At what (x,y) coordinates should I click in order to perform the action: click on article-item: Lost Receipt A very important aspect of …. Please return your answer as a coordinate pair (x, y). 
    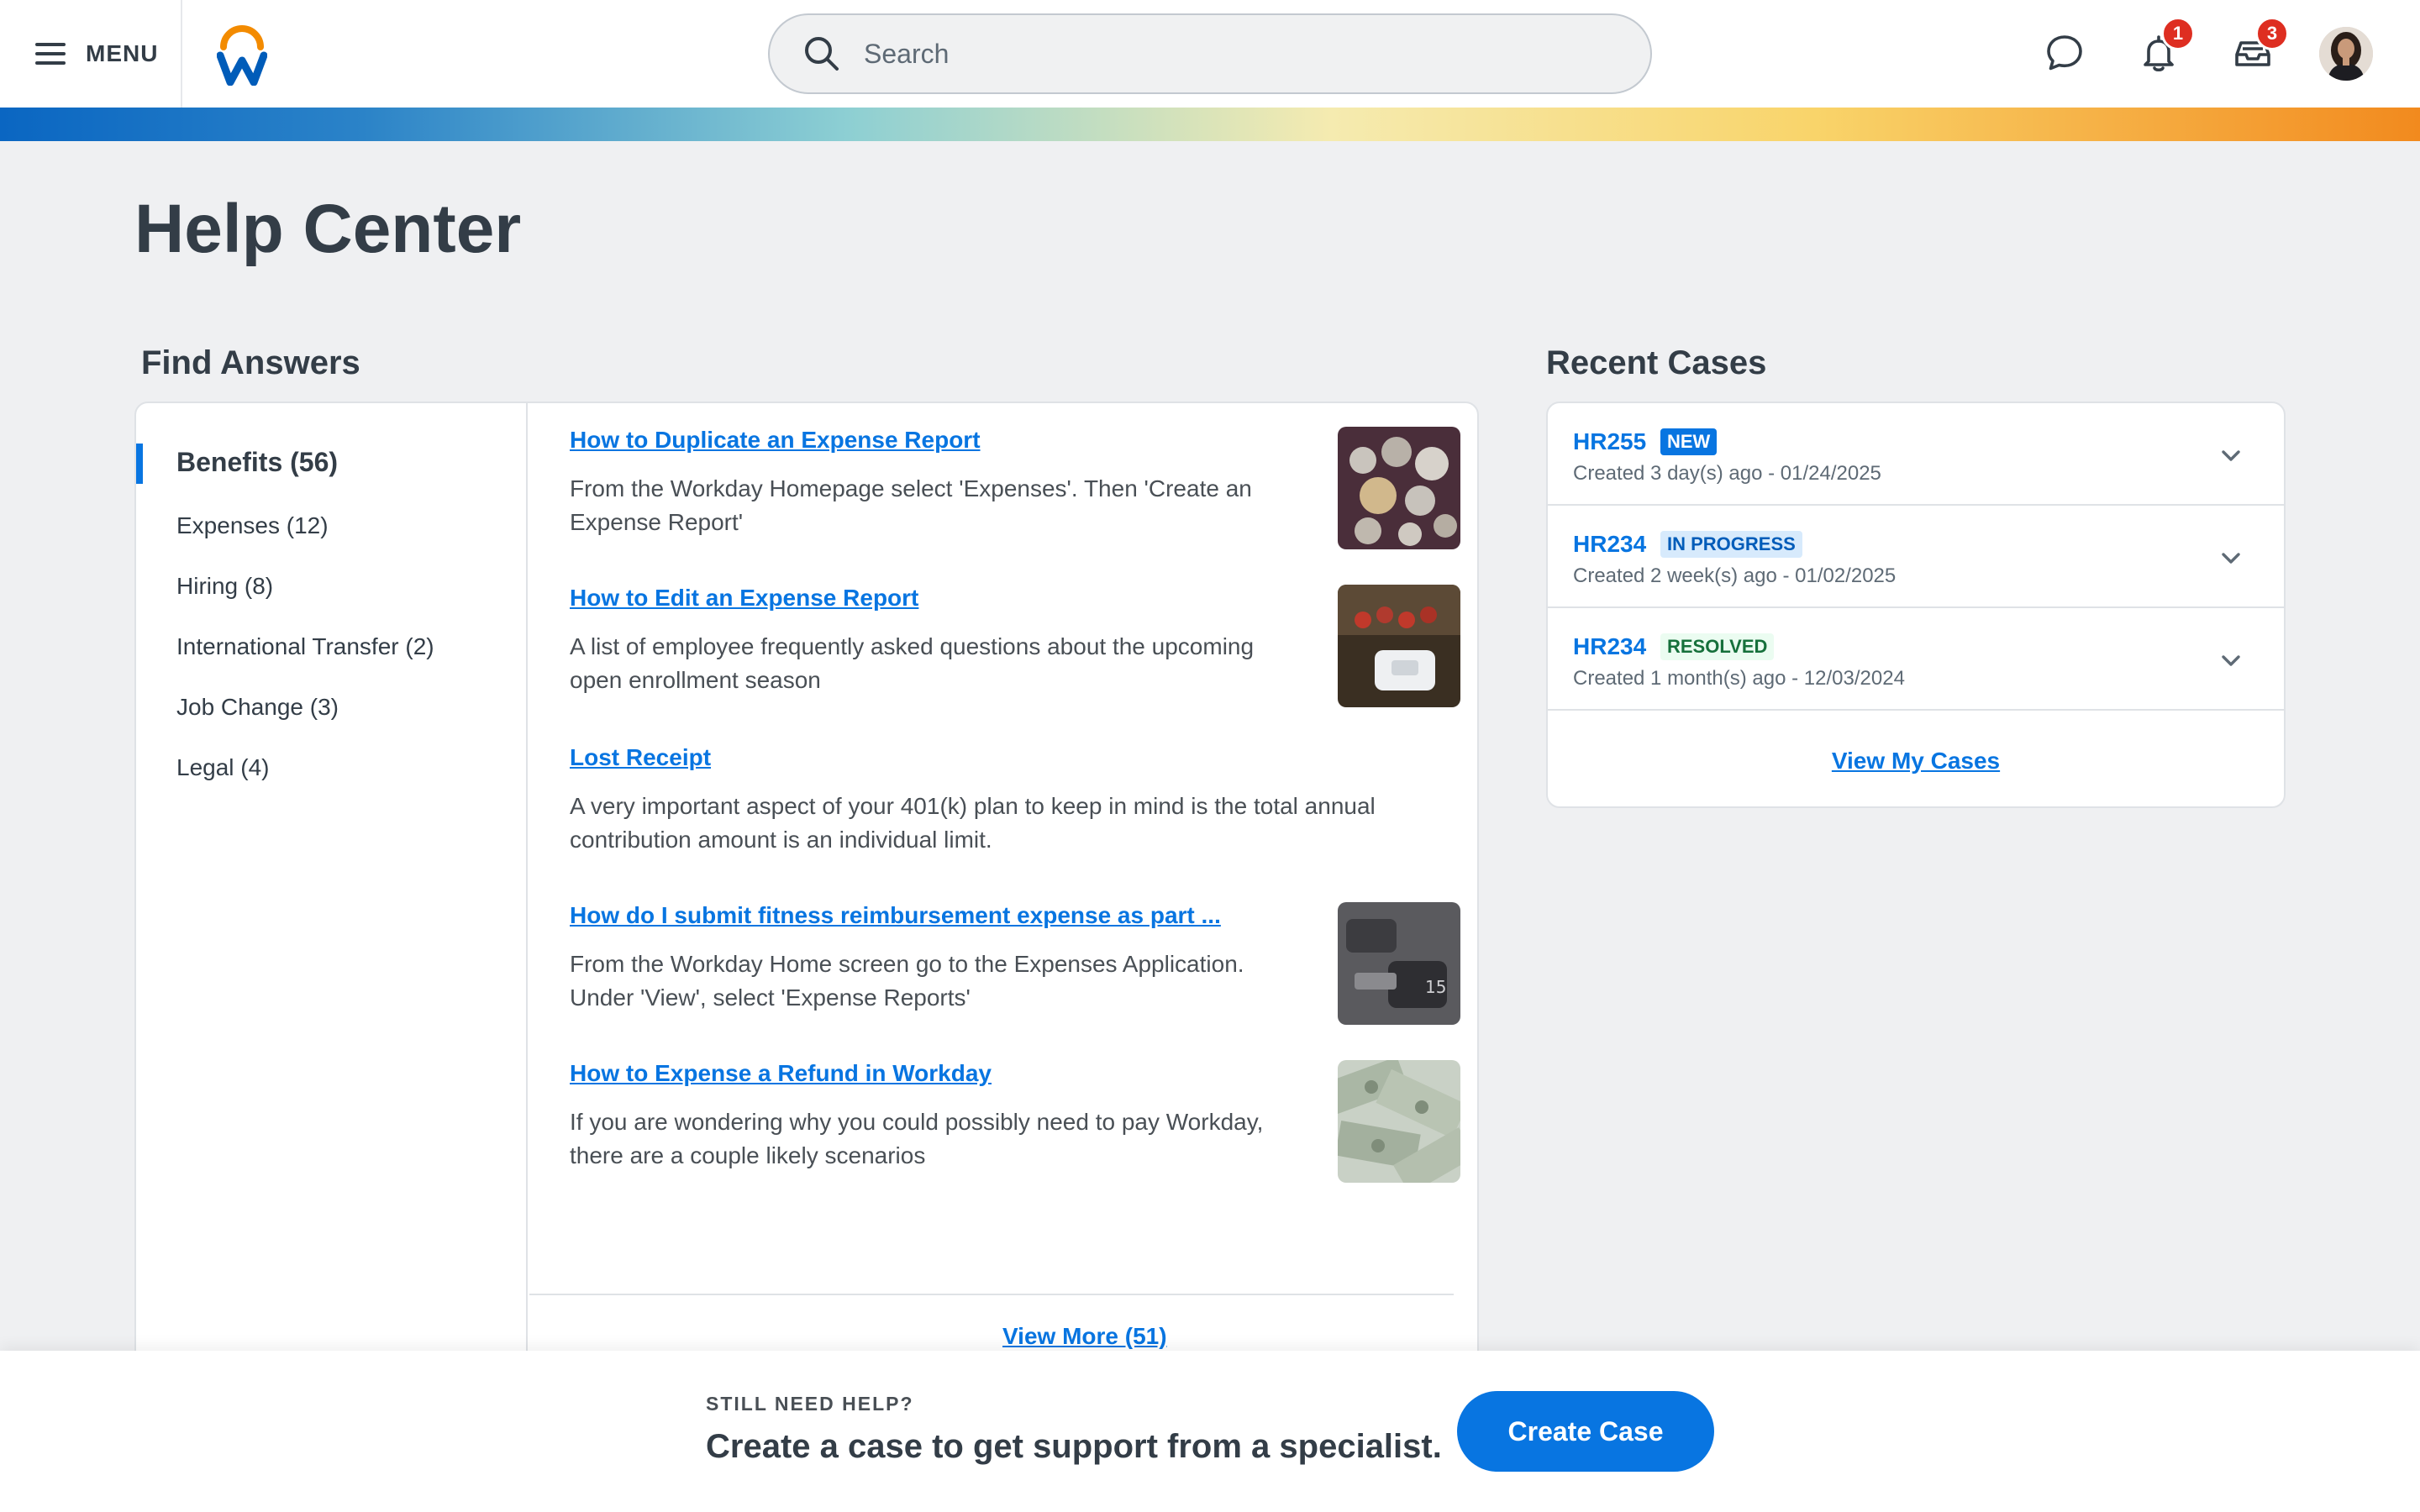
    Looking at the image, I should click on (1015, 806).